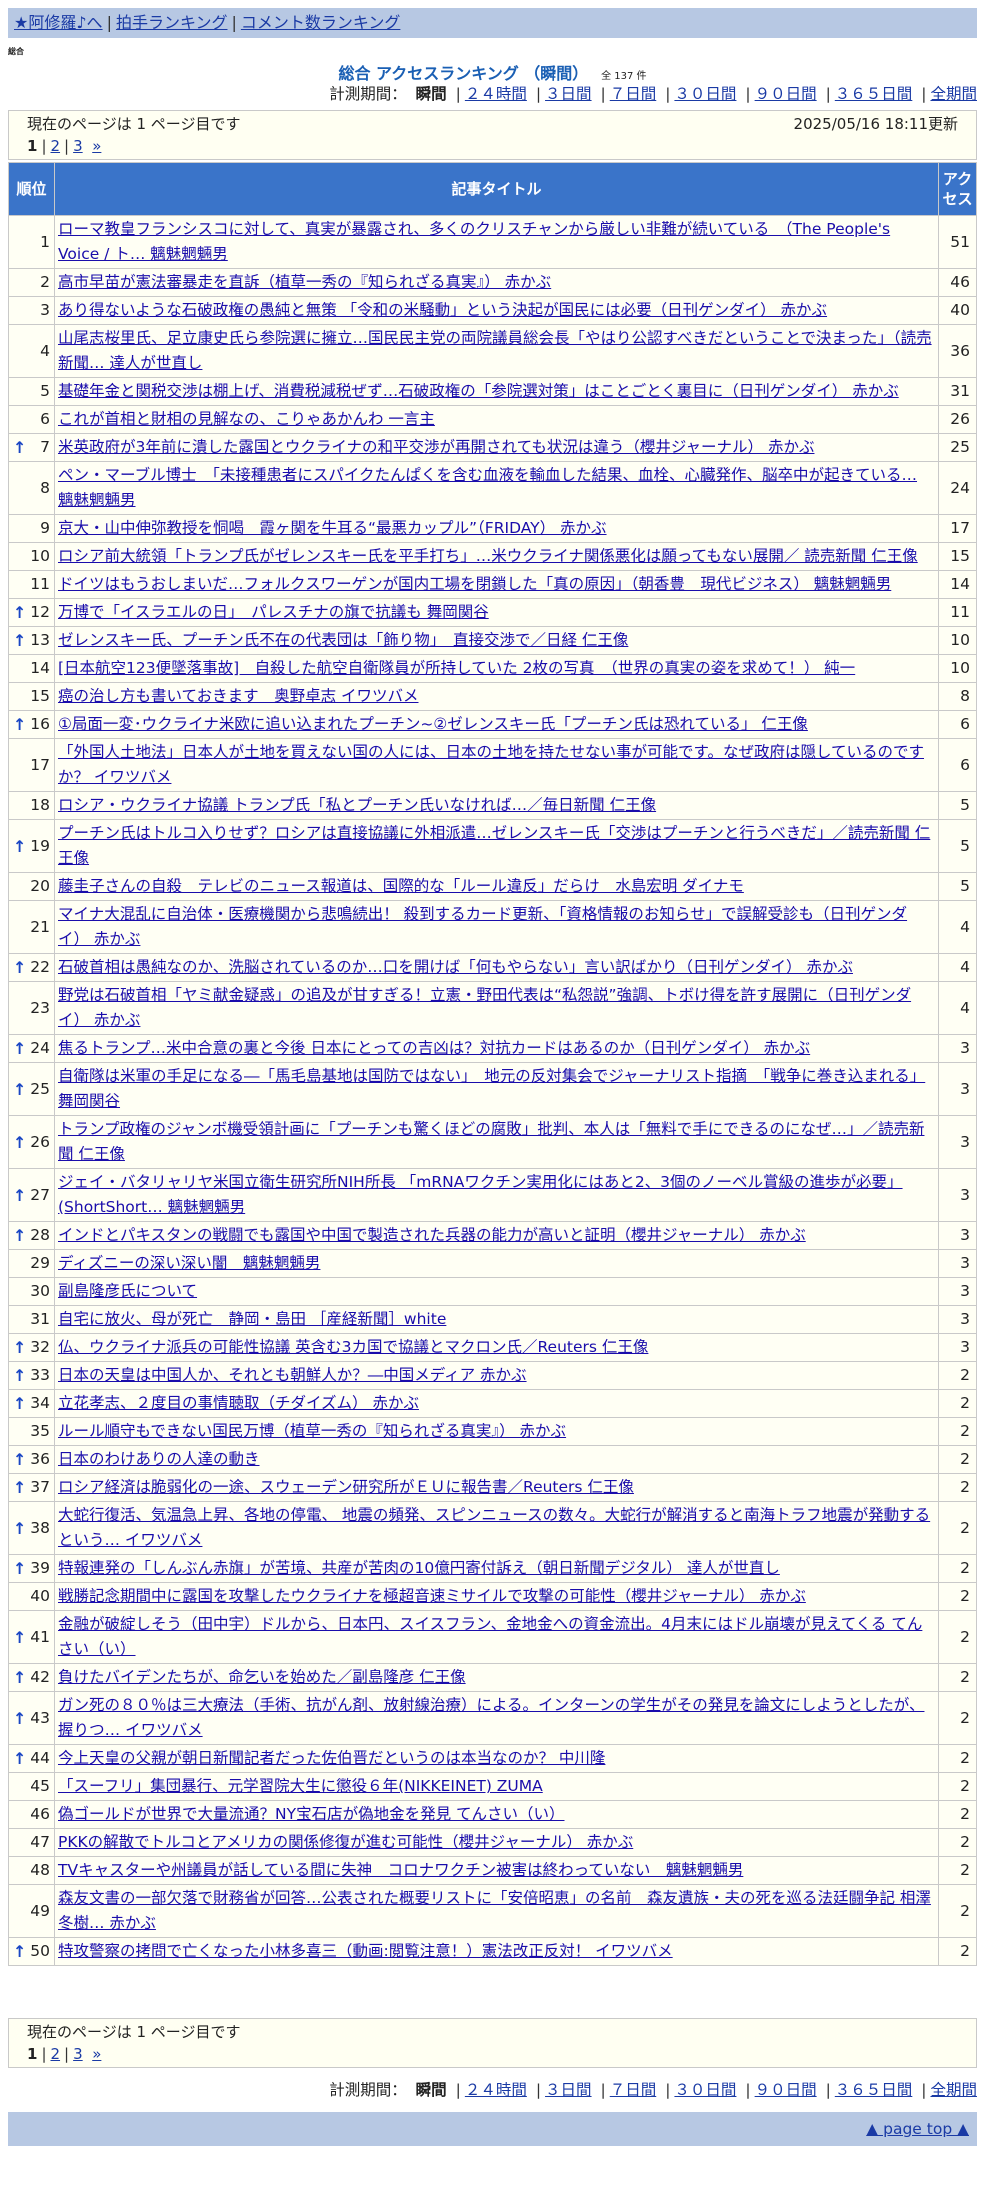 This screenshot has height=2200, width=985. I want to click on table-row: 30 副島隆彦氏について 3, so click(492, 1291).